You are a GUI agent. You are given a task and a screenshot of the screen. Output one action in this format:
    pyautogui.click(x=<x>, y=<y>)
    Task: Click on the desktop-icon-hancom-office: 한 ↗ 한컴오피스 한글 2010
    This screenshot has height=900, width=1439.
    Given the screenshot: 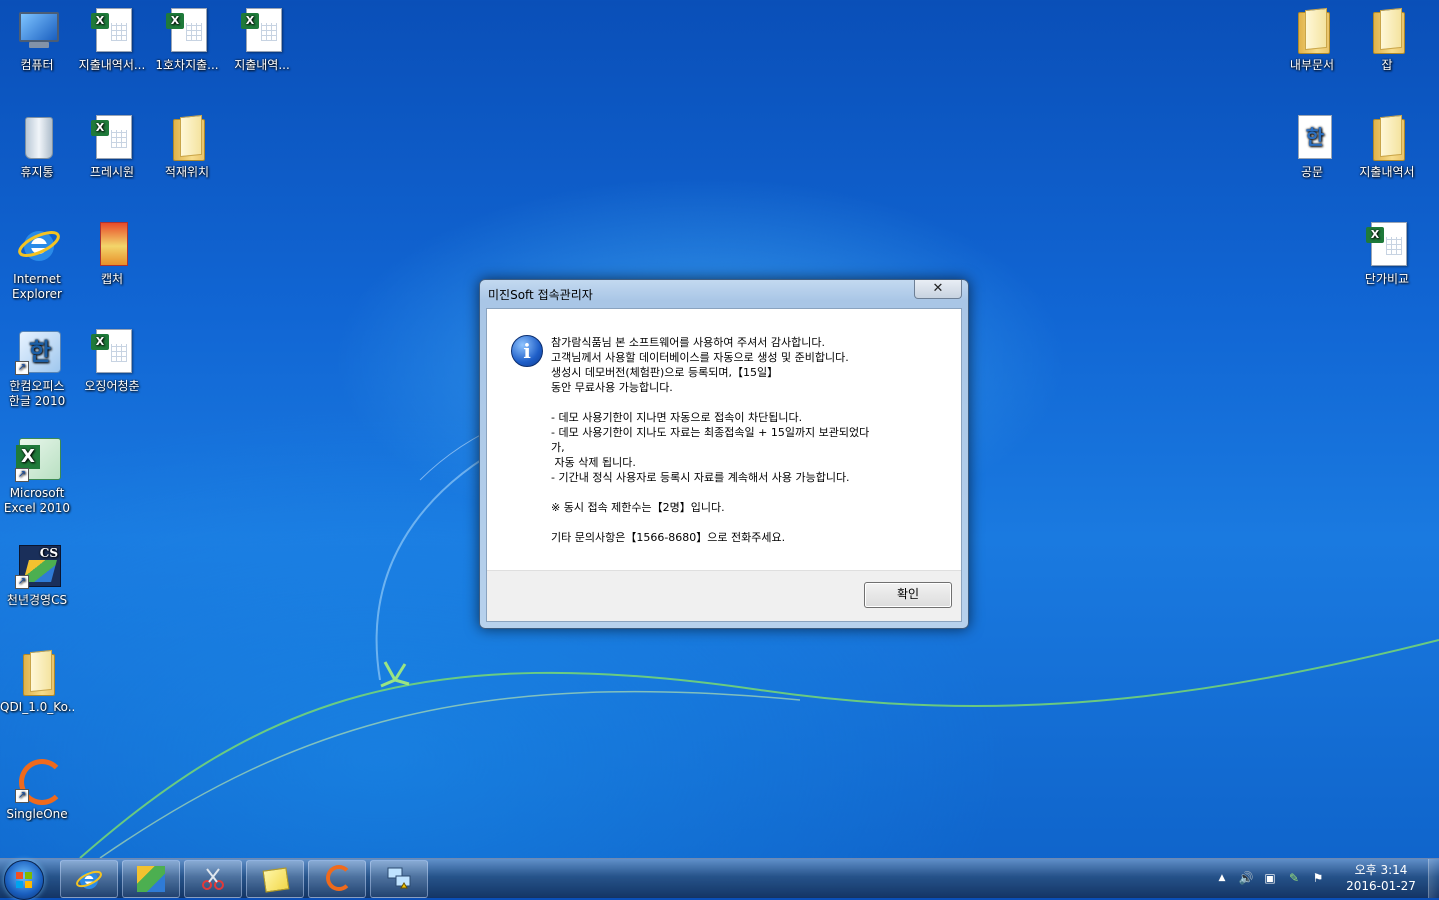 What is the action you would take?
    pyautogui.click(x=37, y=368)
    